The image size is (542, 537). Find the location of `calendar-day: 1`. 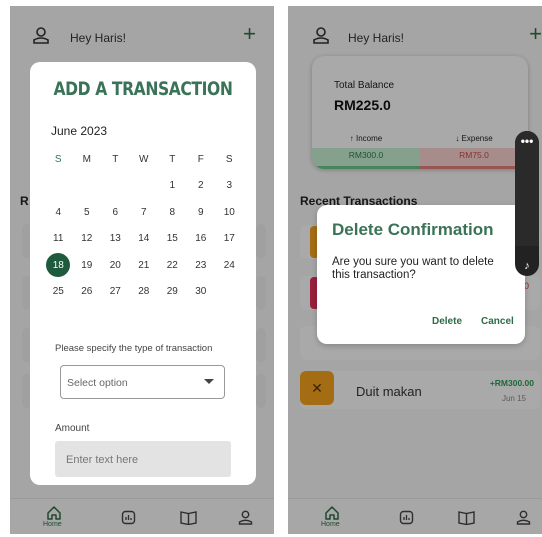

calendar-day: 1 is located at coordinates (172, 185).